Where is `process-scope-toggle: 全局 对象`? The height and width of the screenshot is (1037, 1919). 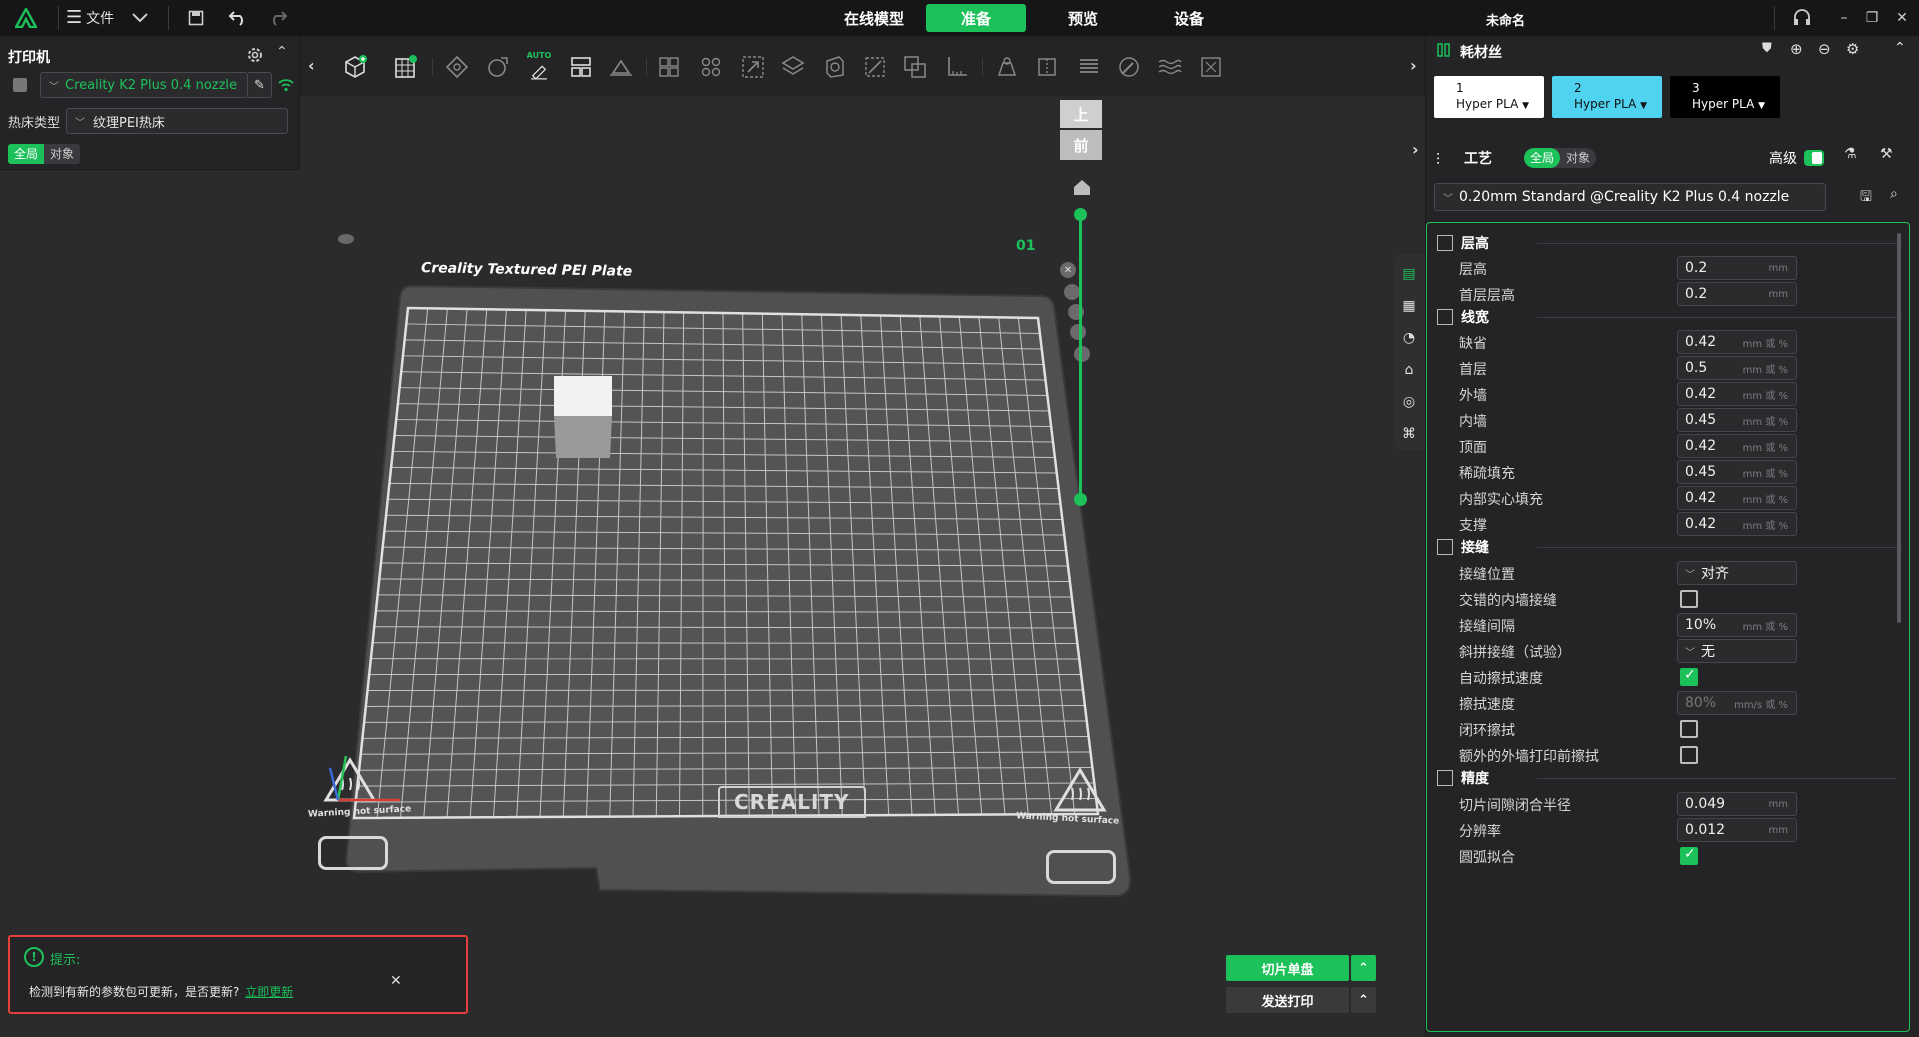
process-scope-toggle: 全局 对象 is located at coordinates (1560, 158).